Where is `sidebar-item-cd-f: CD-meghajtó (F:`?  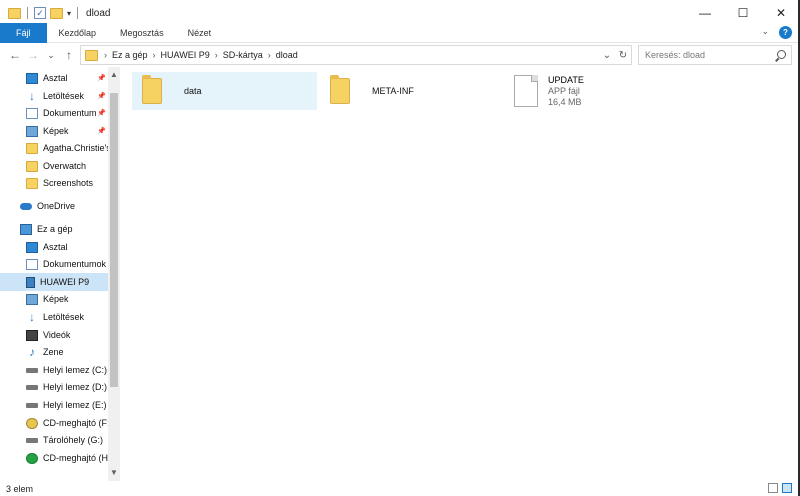 sidebar-item-cd-f: CD-meghajtó (F: is located at coordinates (54, 423).